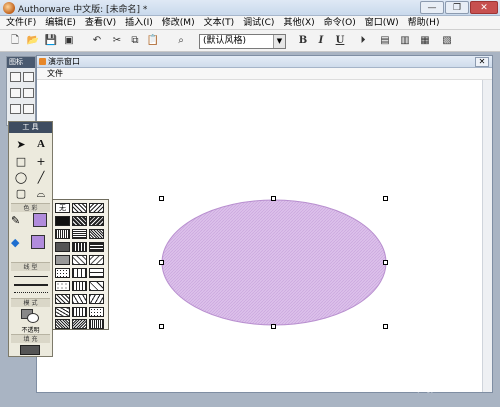 Image resolution: width=500 pixels, height=407 pixels. I want to click on undo-icon: ↶, so click(97, 41).